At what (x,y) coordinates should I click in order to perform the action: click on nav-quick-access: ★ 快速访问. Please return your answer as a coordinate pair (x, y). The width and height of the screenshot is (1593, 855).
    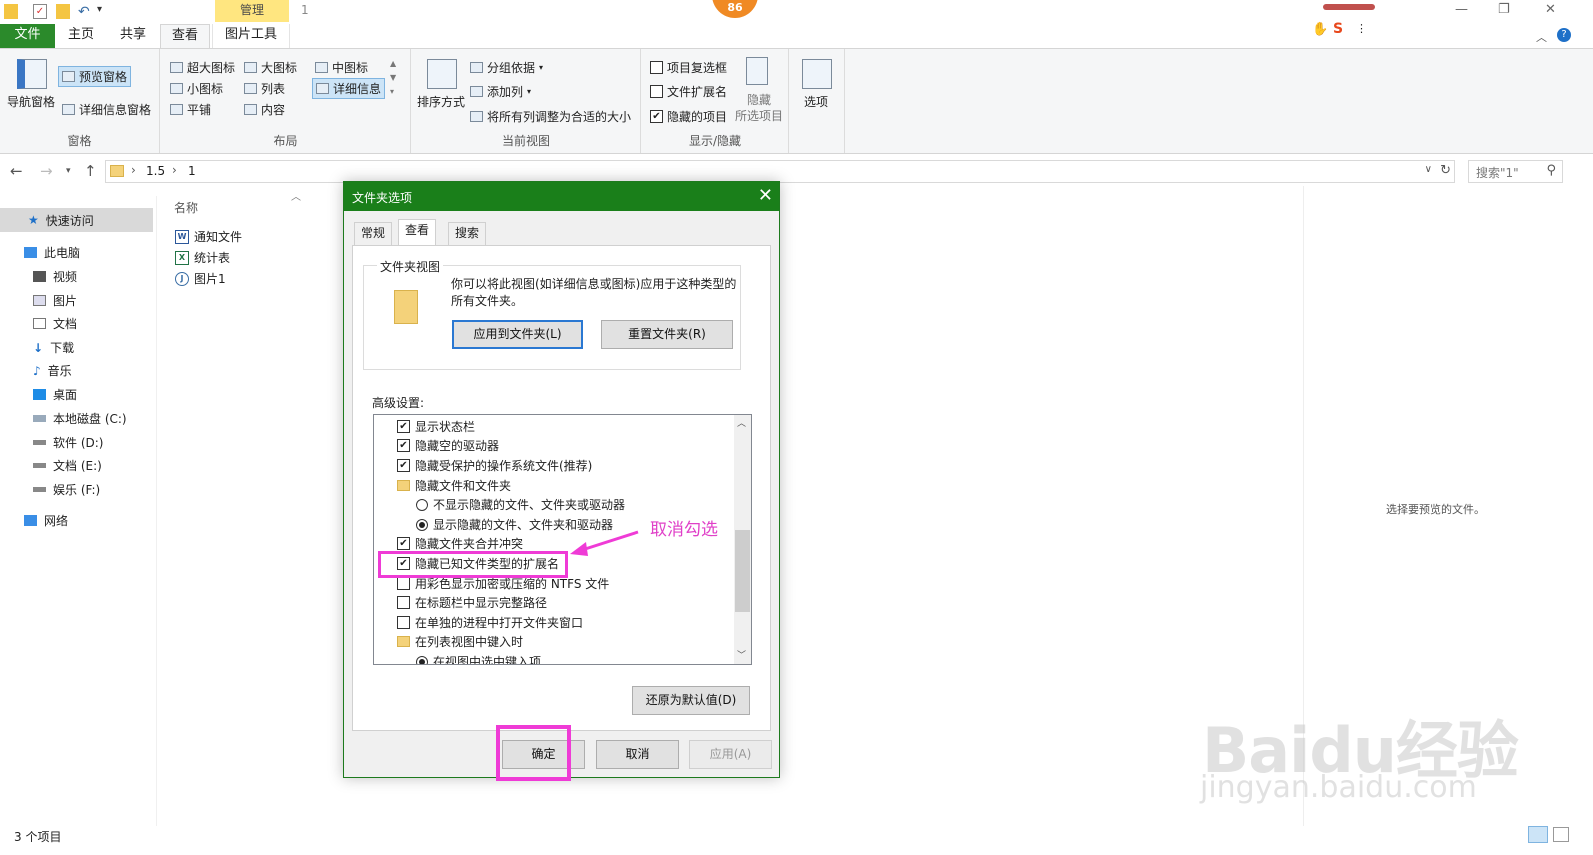
    Looking at the image, I should click on (76, 220).